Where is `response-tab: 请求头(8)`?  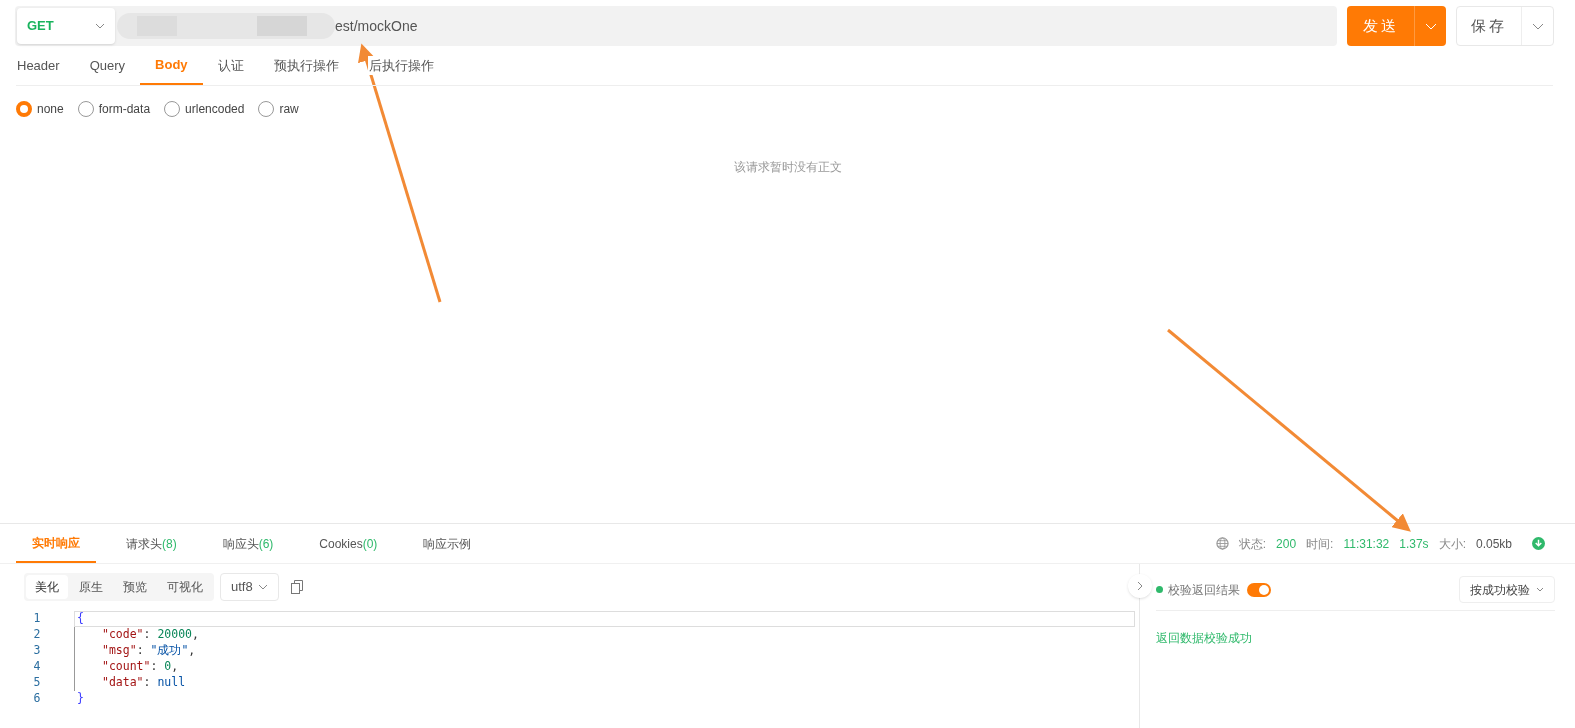 response-tab: 请求头(8) is located at coordinates (151, 543).